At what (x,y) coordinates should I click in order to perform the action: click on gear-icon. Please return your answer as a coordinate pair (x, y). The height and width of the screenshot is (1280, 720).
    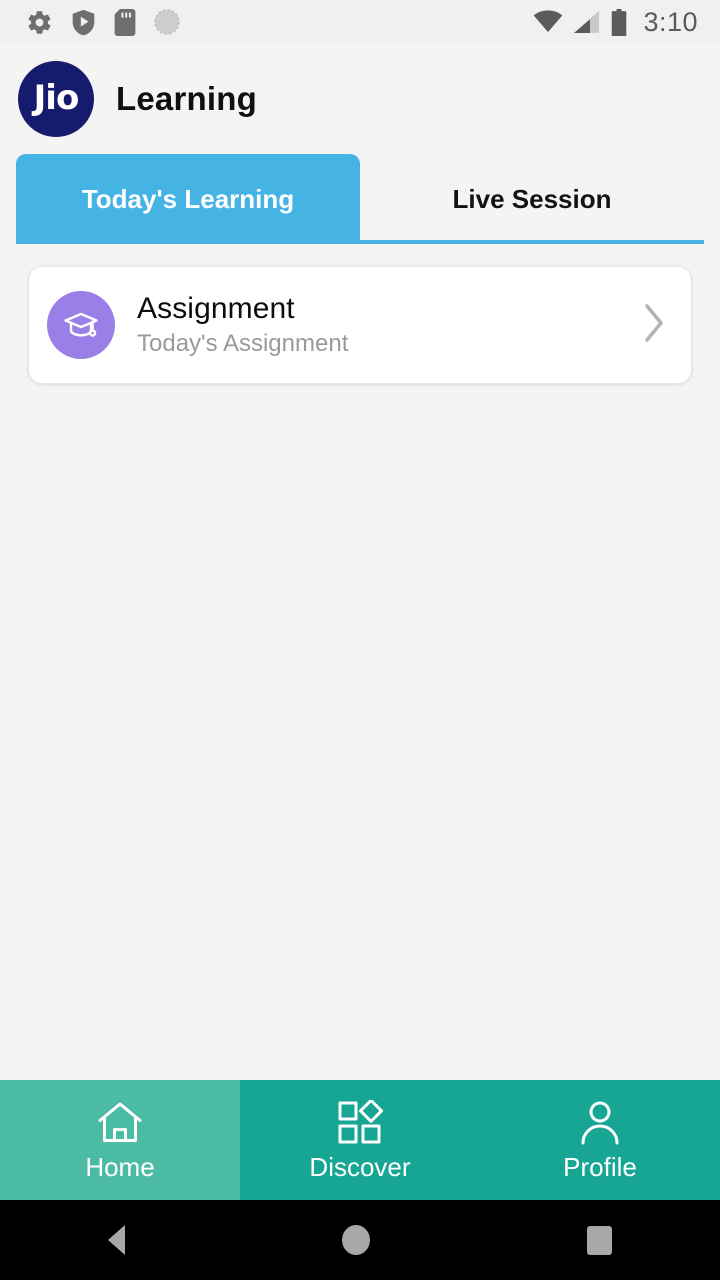
    Looking at the image, I should click on (39, 22).